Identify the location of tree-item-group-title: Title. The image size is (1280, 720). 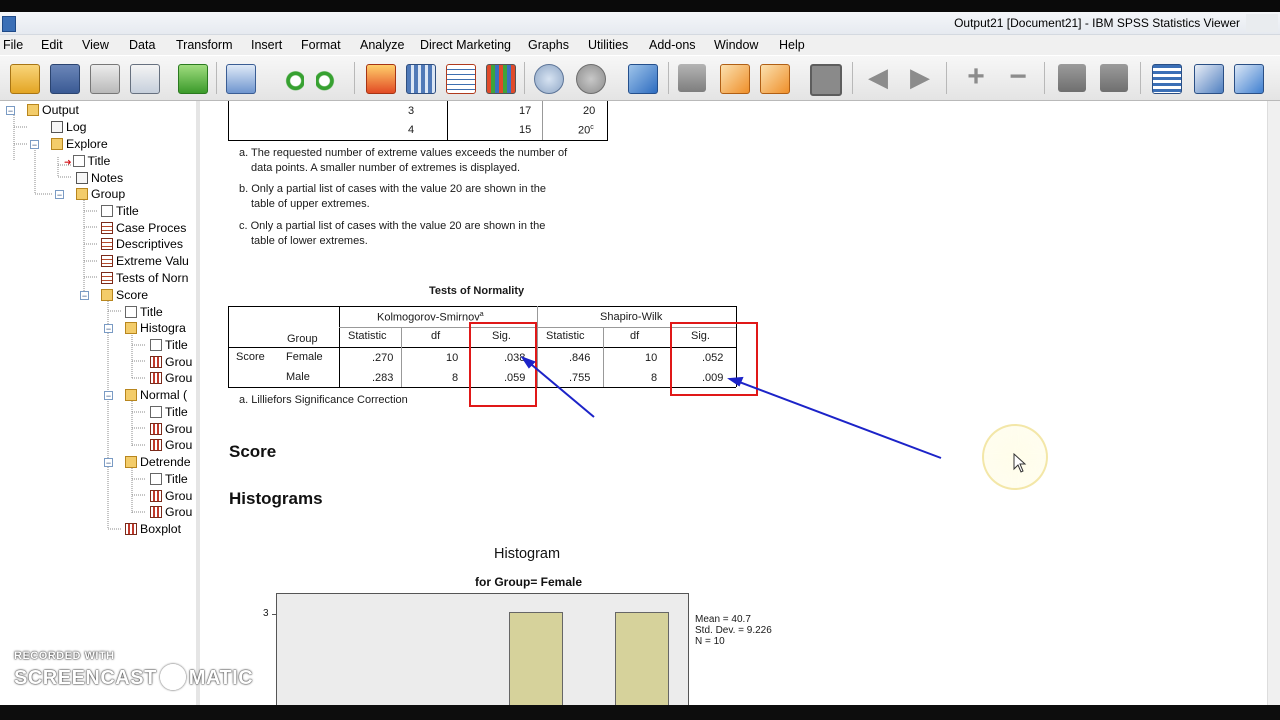
(120, 211).